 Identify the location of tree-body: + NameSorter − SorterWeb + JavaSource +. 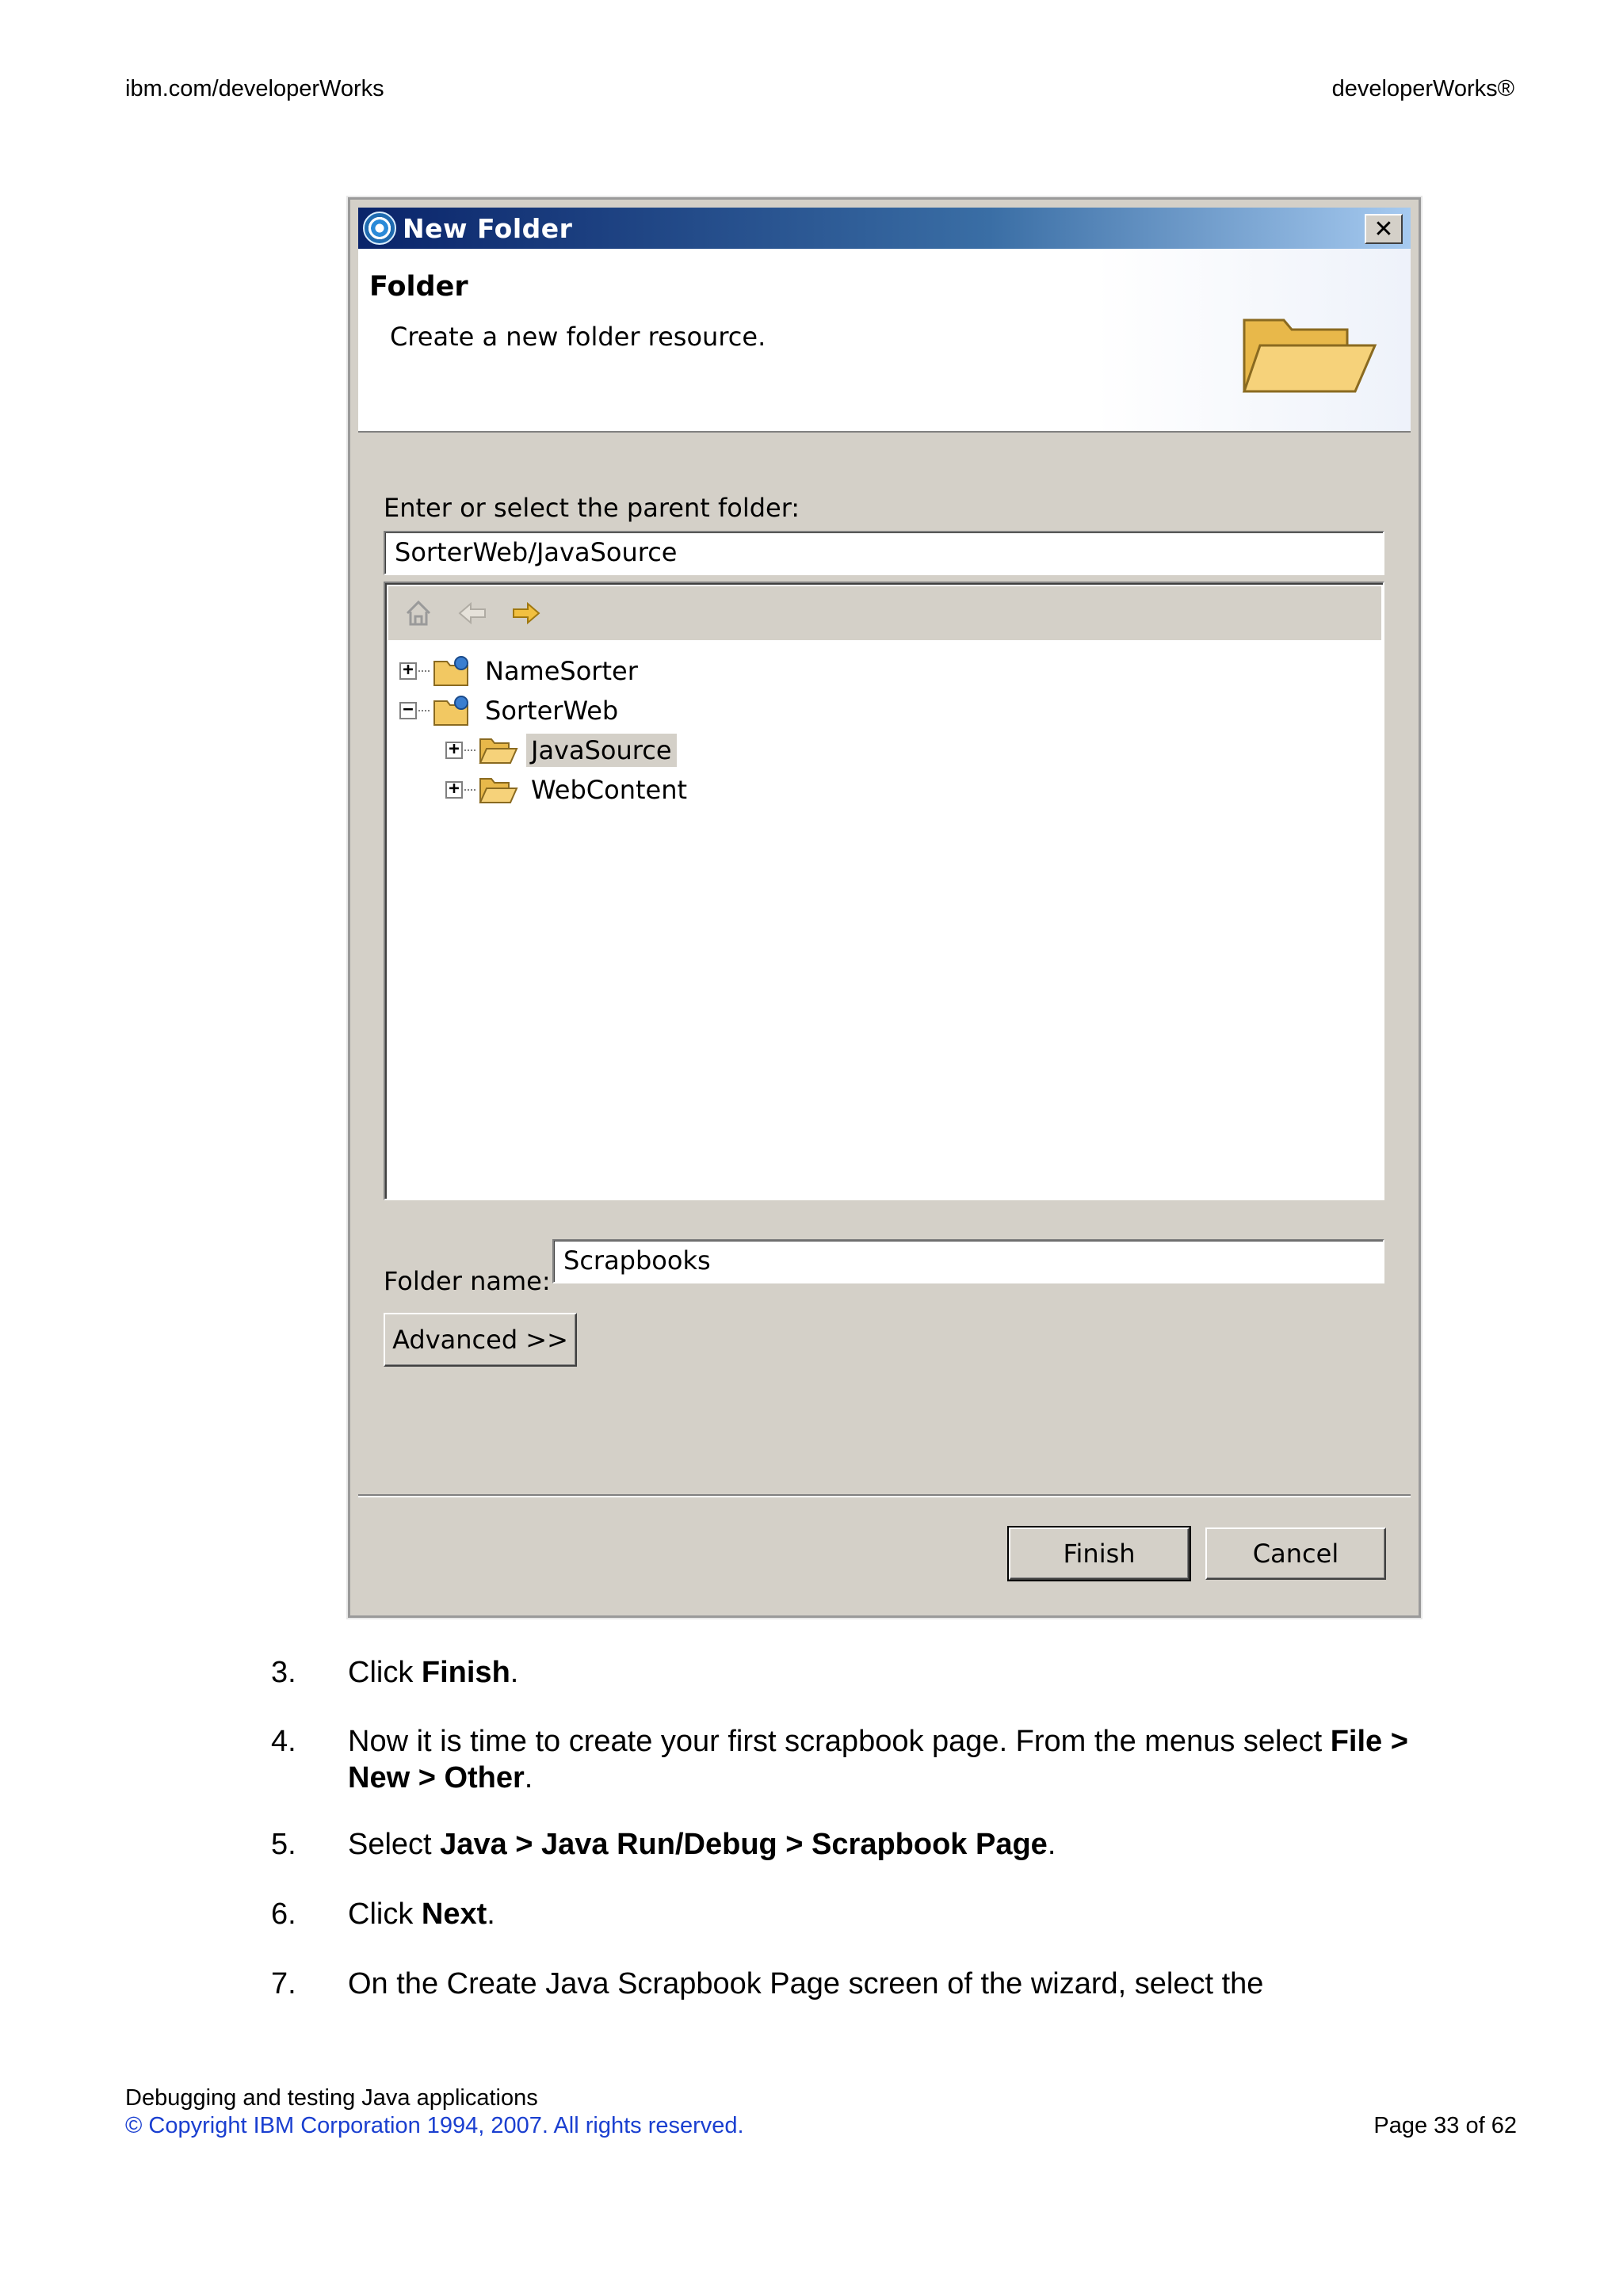
(886, 919).